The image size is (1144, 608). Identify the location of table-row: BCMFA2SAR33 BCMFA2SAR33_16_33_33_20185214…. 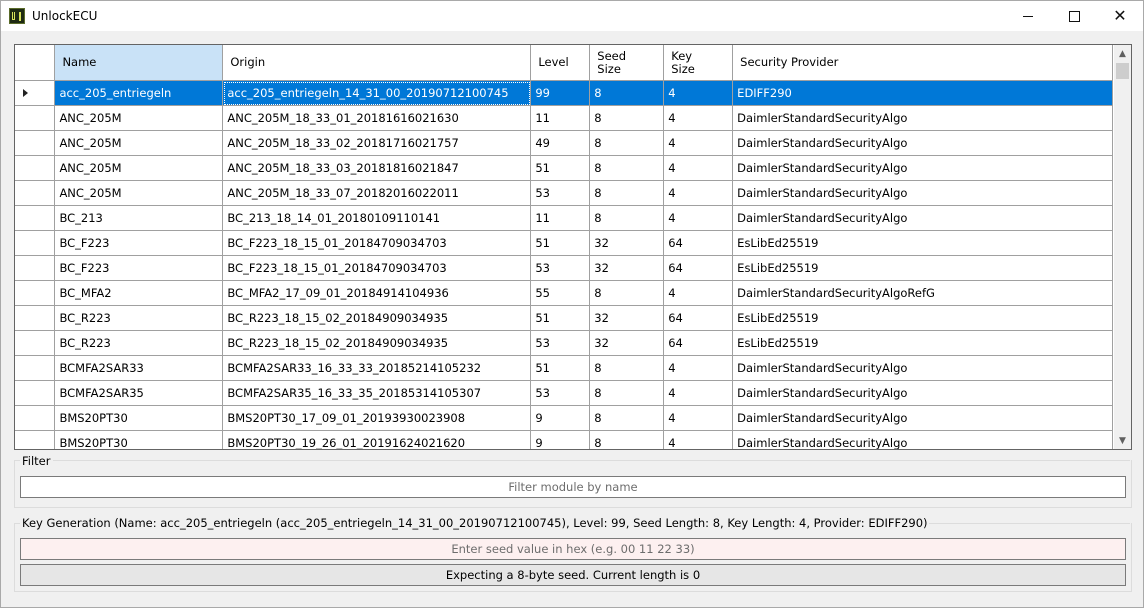
(564, 368).